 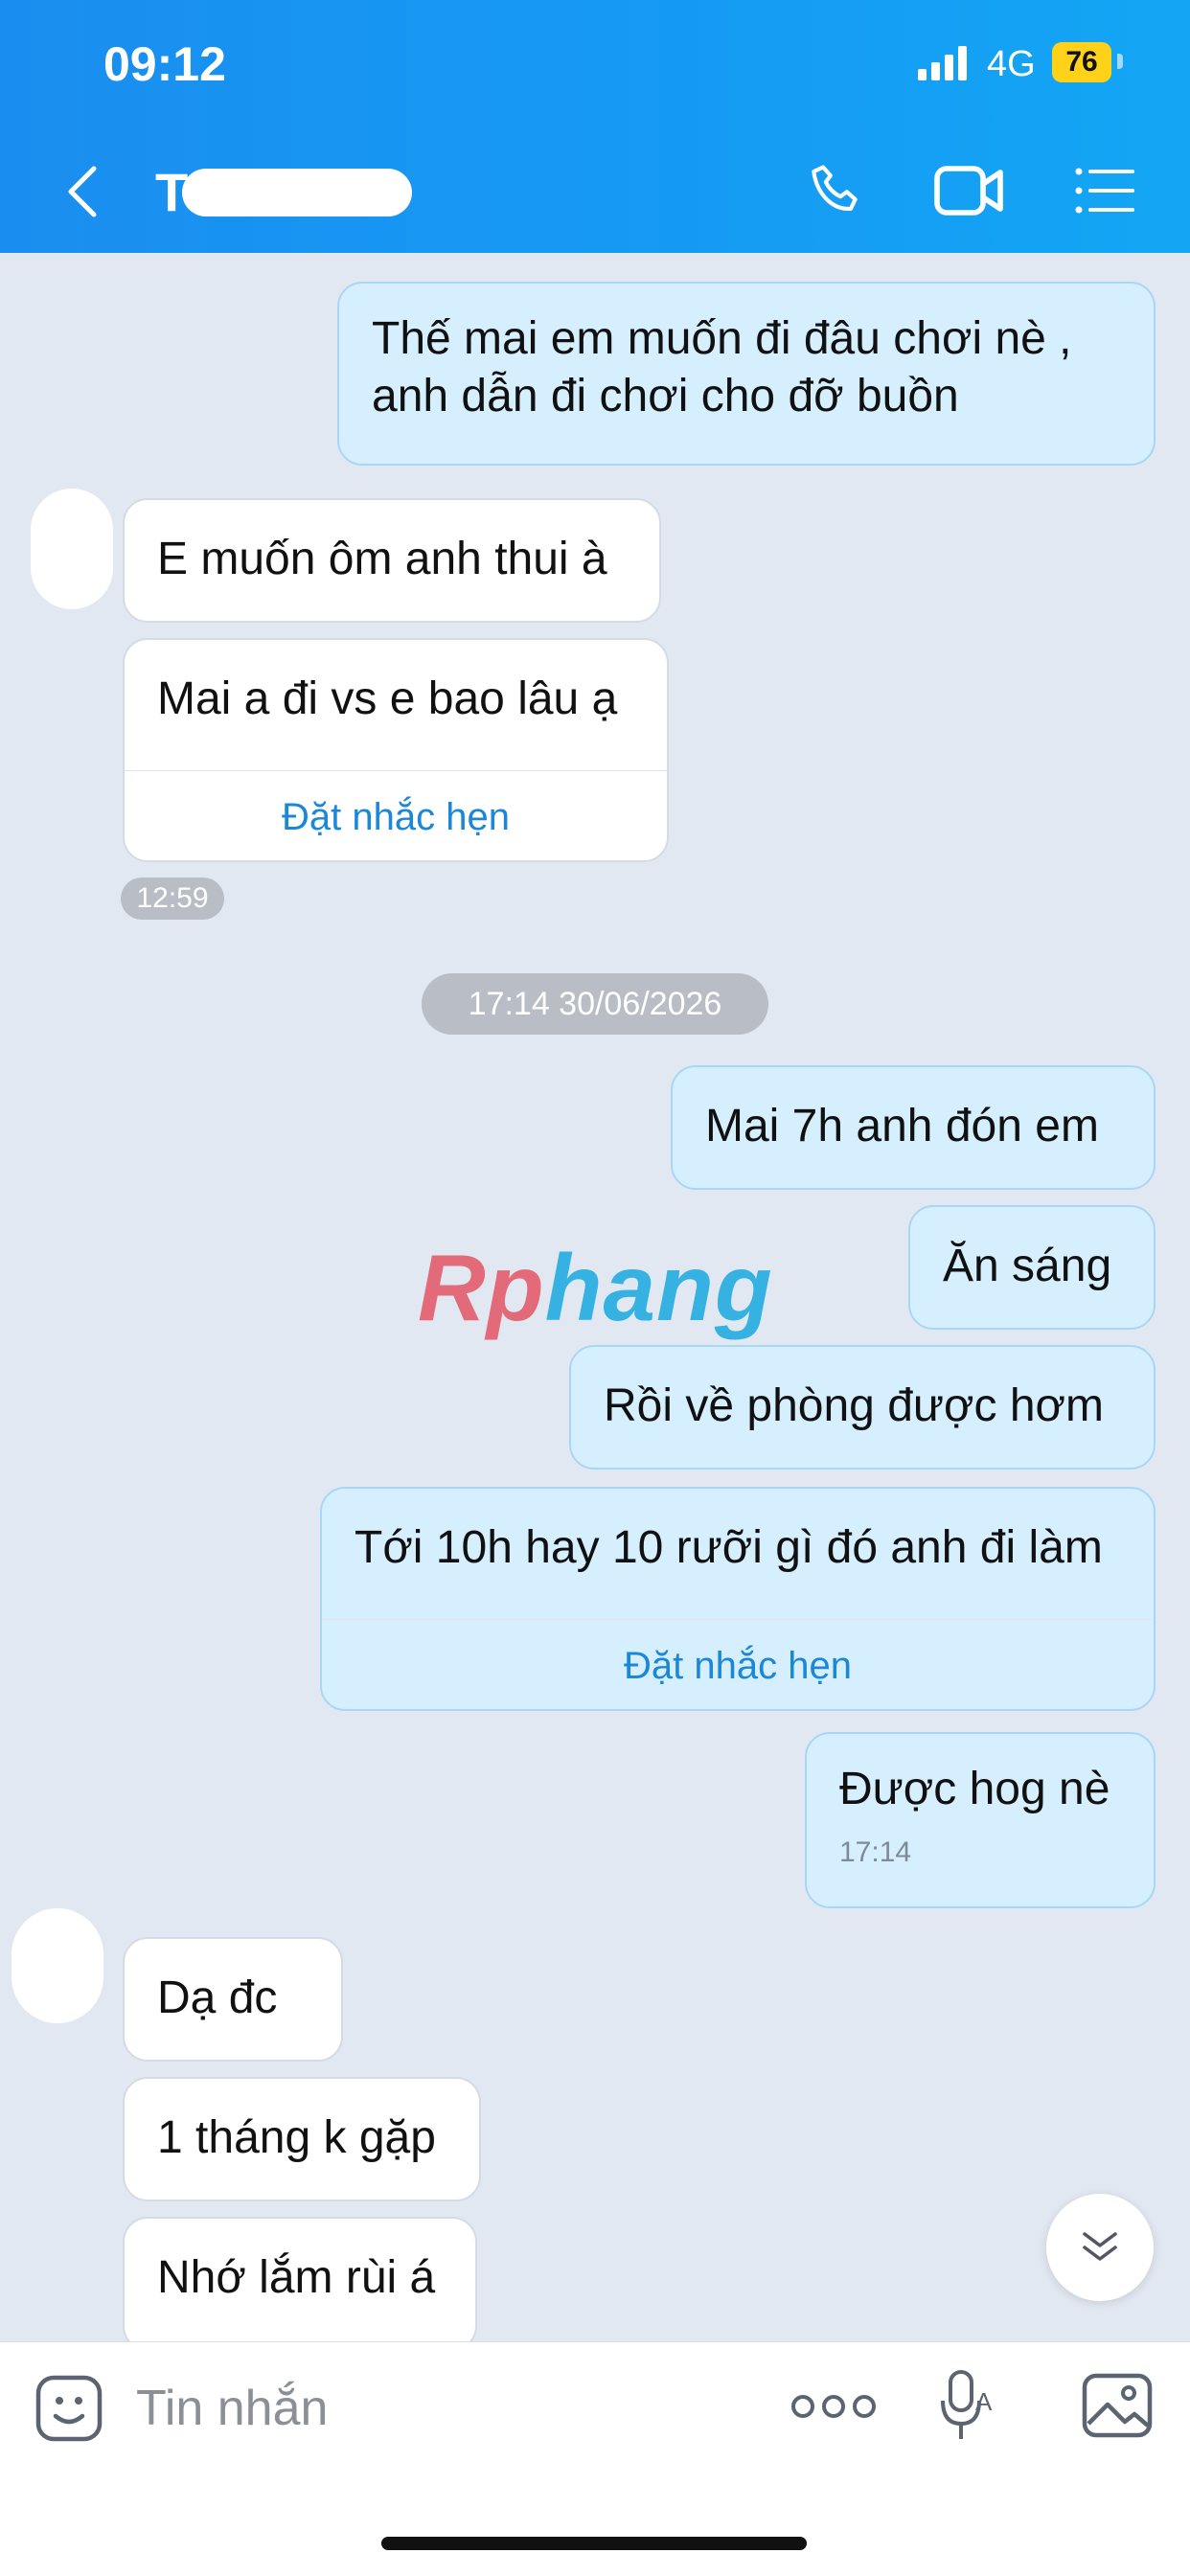 I want to click on message-bubble-received: 1 tháng k gặp, so click(x=302, y=2139).